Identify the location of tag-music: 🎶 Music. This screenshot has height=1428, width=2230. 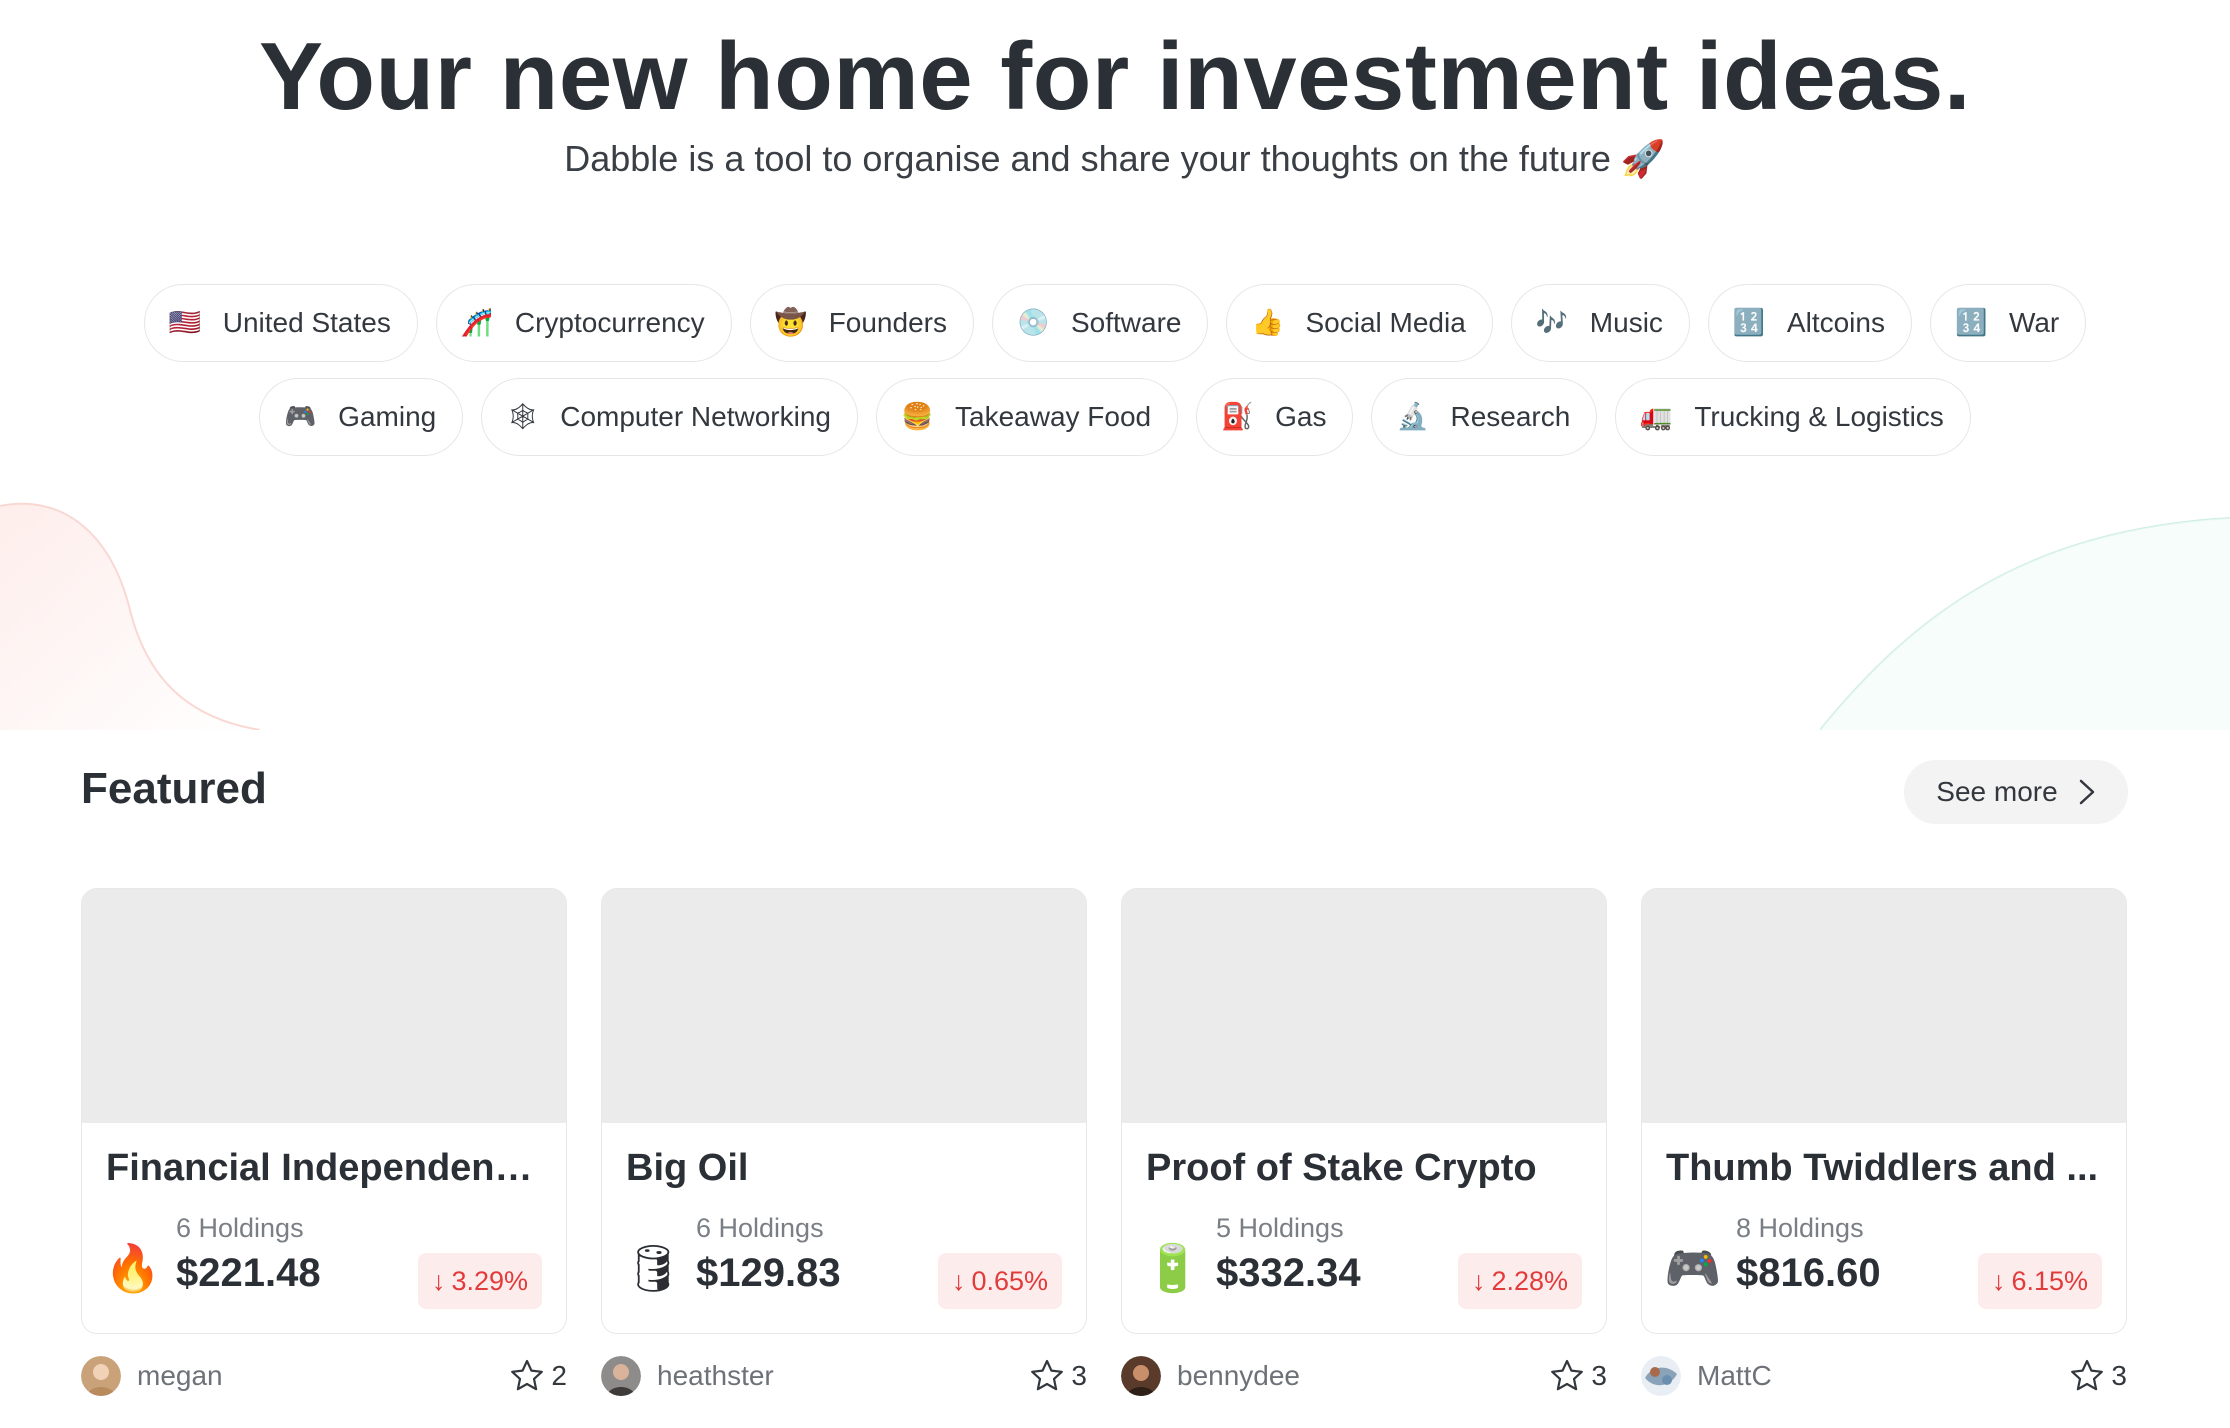
(1600, 323).